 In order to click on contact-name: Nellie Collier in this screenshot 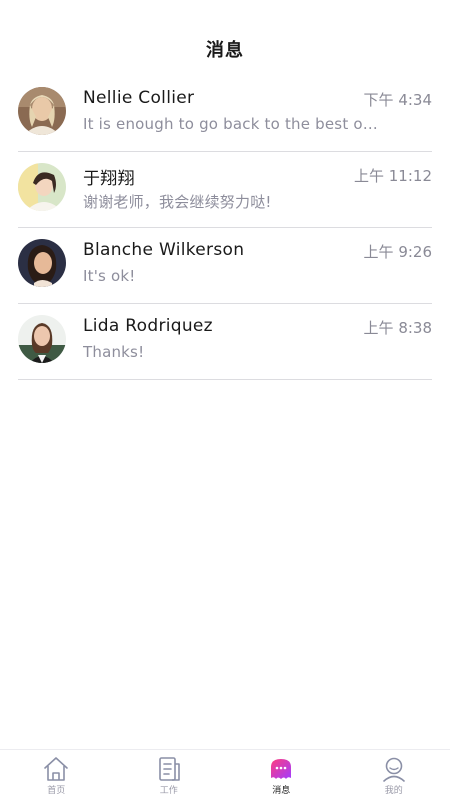, I will do `click(139, 98)`.